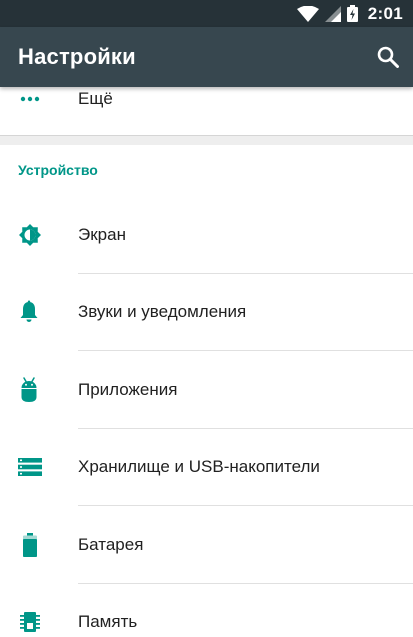 The image size is (413, 637). Describe the element at coordinates (206, 111) in the screenshot. I see `settings-item-more: Ещё` at that location.